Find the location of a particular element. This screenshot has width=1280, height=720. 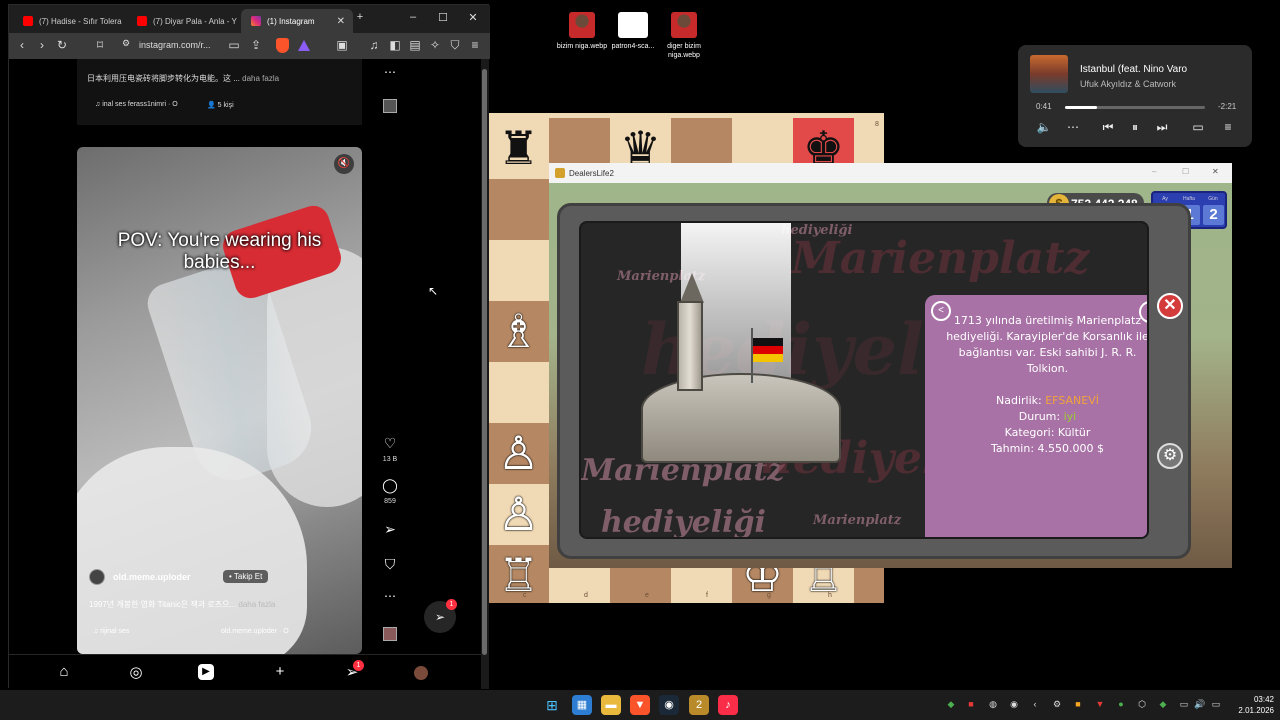

tray-steam-icon: ◉ is located at coordinates (1014, 704).